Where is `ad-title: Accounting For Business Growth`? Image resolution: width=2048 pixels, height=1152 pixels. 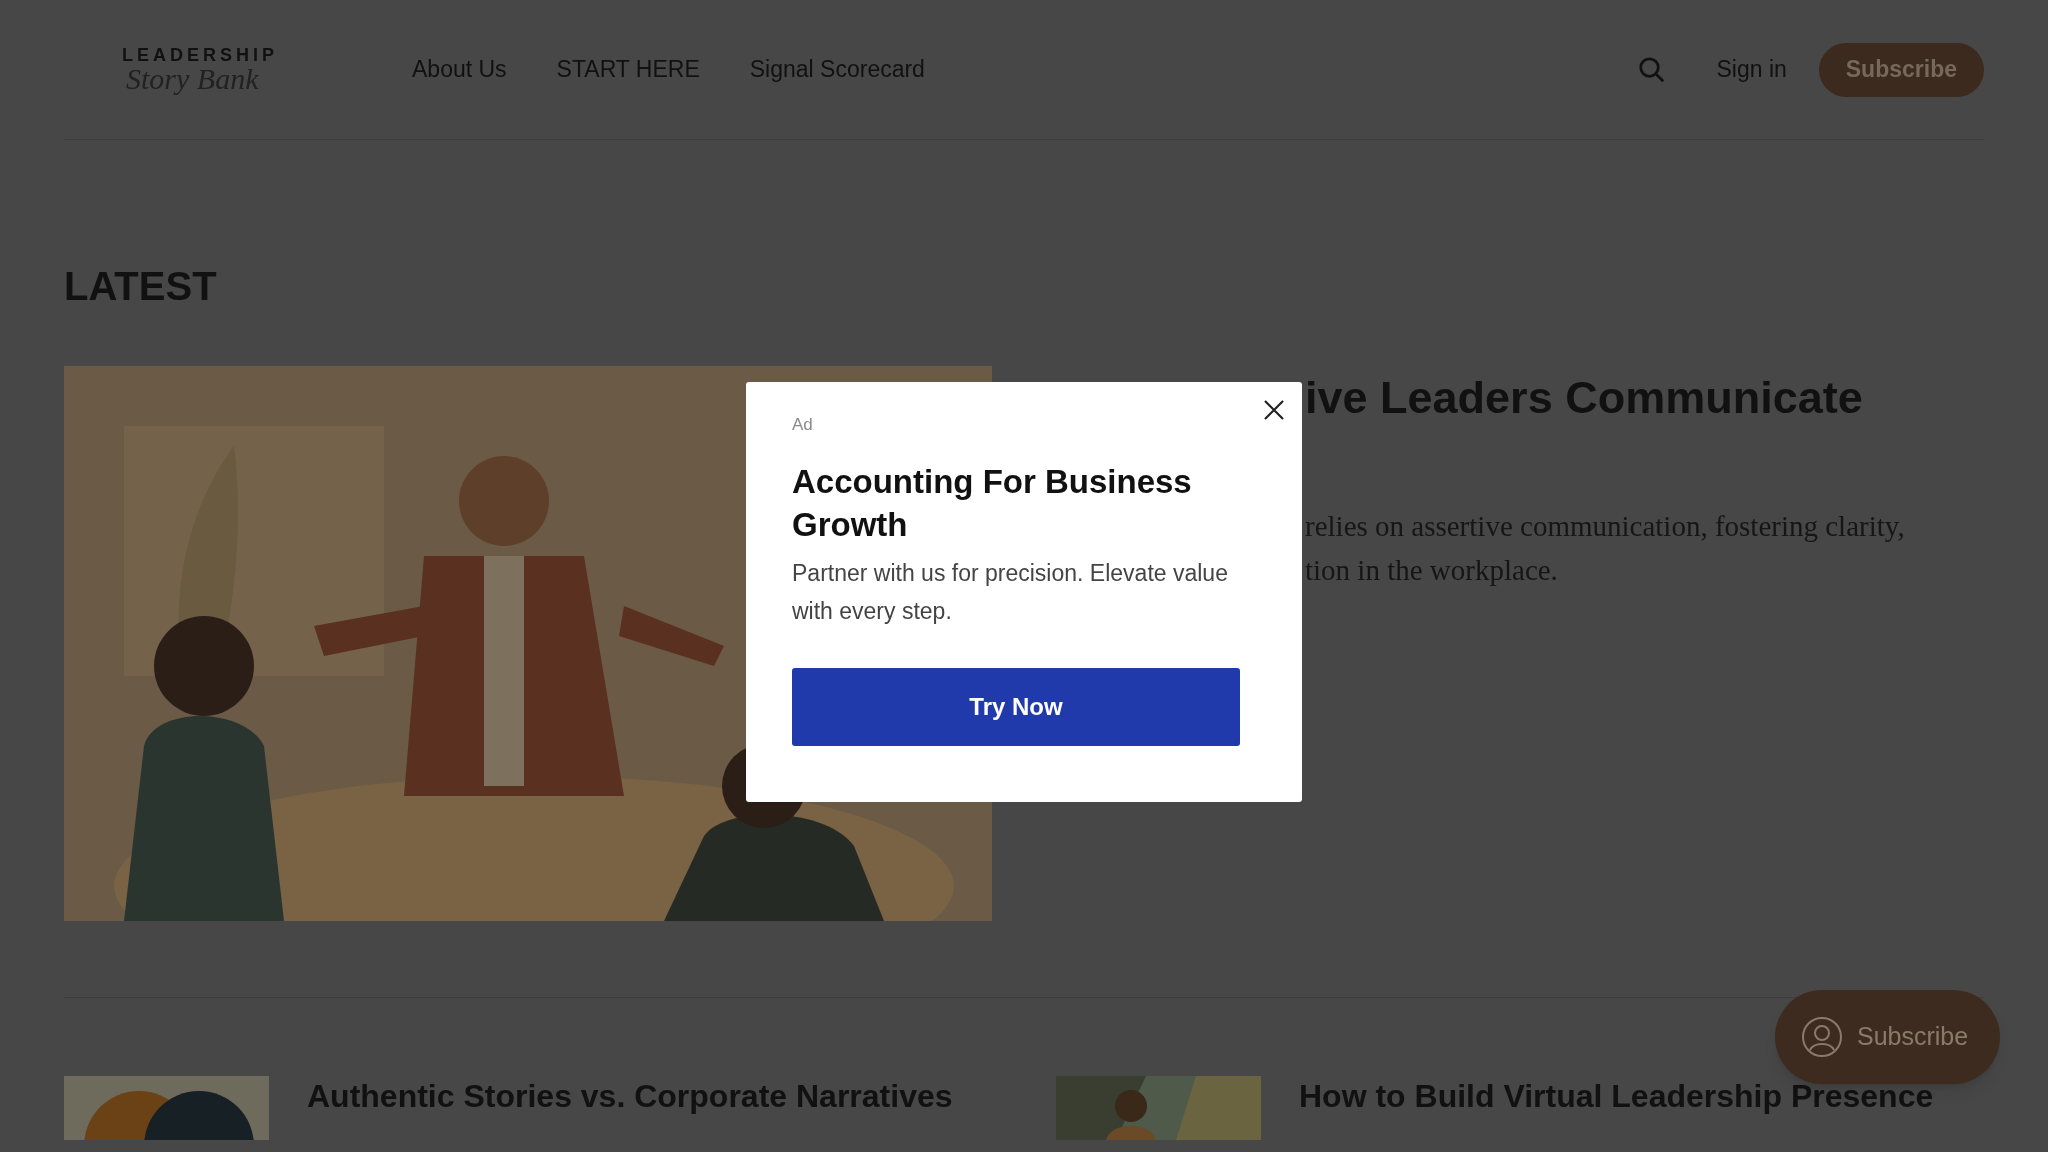
ad-title: Accounting For Business Growth is located at coordinates (992, 503).